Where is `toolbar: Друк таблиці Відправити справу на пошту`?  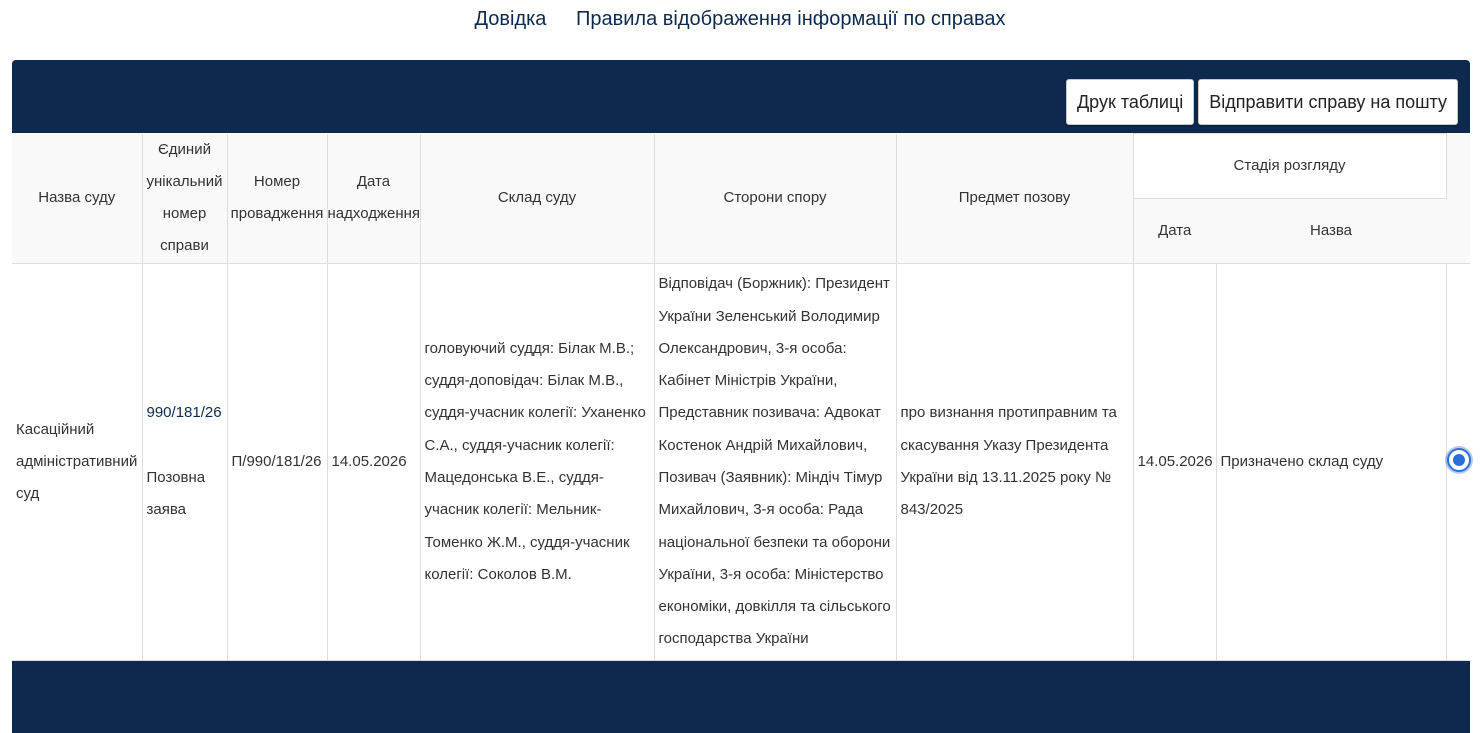 toolbar: Друк таблиці Відправити справу на пошту is located at coordinates (1261, 102).